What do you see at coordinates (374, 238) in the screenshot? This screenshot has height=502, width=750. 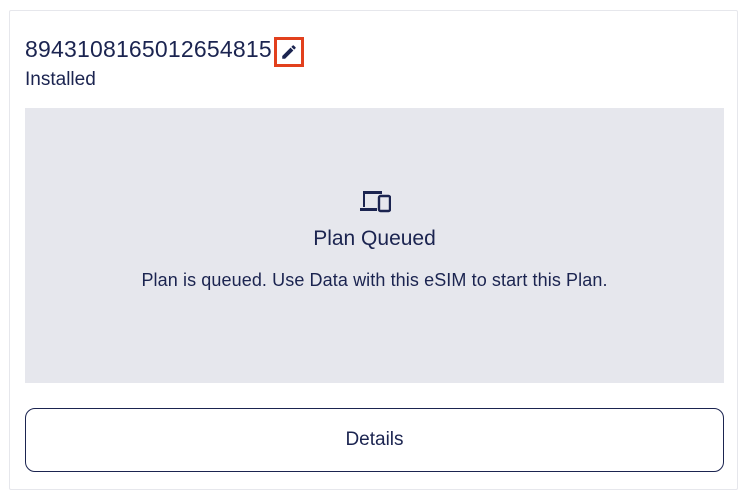 I see `plan-queued-title: Plan Queued` at bounding box center [374, 238].